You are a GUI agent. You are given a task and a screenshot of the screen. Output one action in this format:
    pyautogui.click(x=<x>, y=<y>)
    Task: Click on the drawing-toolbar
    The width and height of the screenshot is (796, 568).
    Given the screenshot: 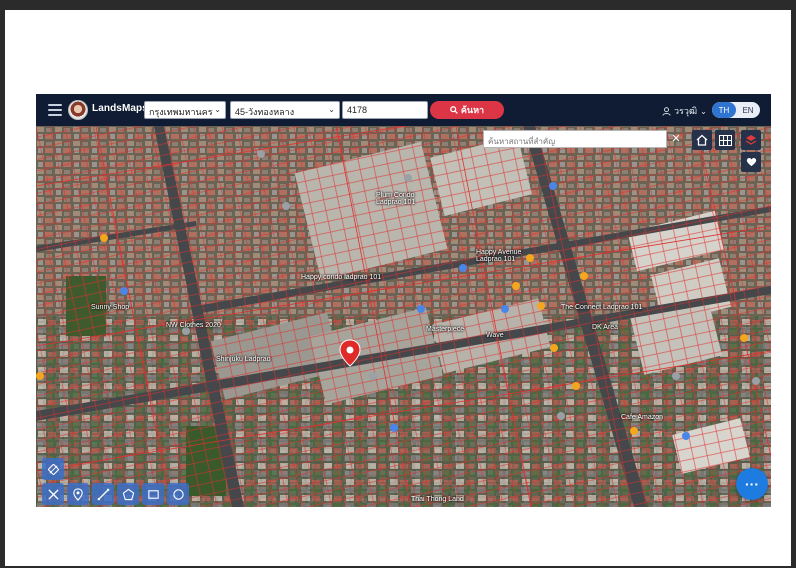 What is the action you would take?
    pyautogui.click(x=115, y=494)
    